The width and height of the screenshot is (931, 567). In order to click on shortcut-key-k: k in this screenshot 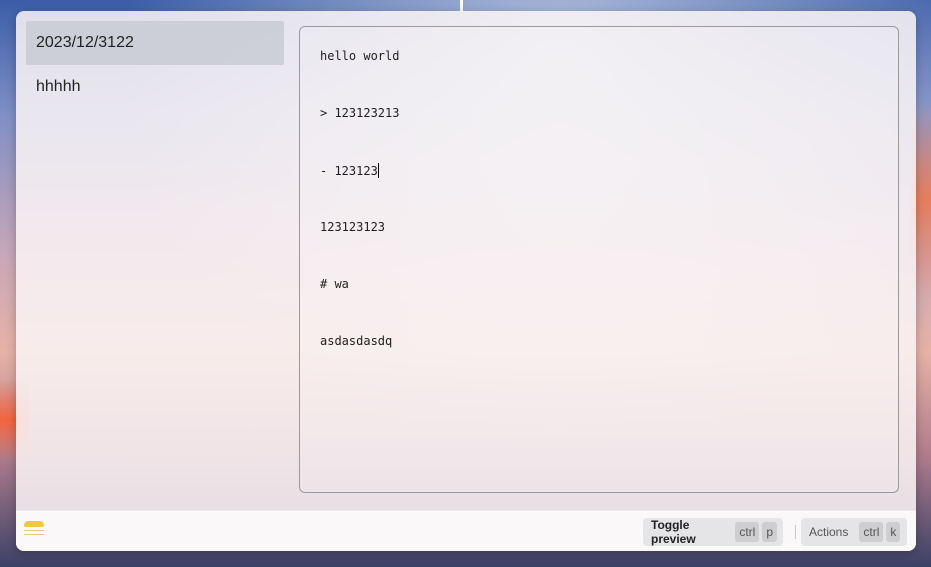, I will do `click(893, 532)`.